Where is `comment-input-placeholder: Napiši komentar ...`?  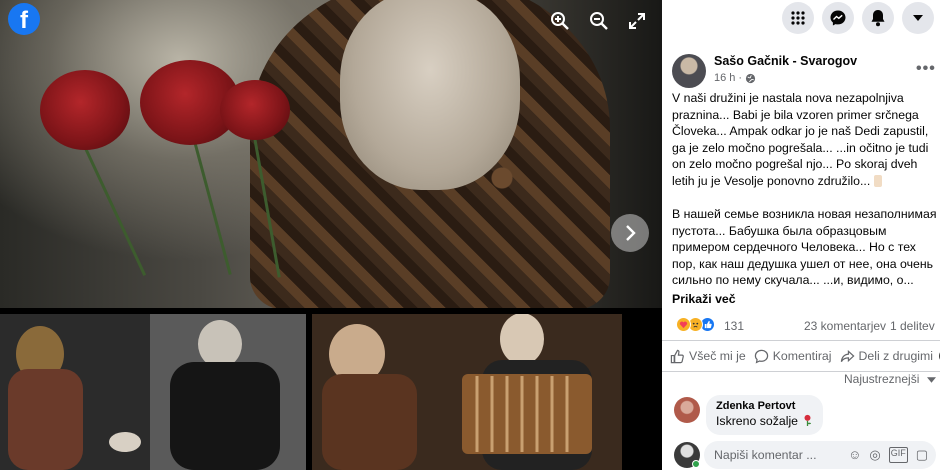 comment-input-placeholder: Napiši komentar ... is located at coordinates (765, 455).